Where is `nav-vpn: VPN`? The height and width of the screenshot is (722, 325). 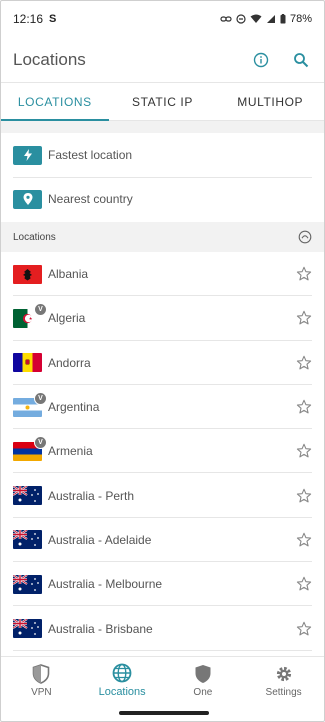
nav-vpn: VPN is located at coordinates (41, 680).